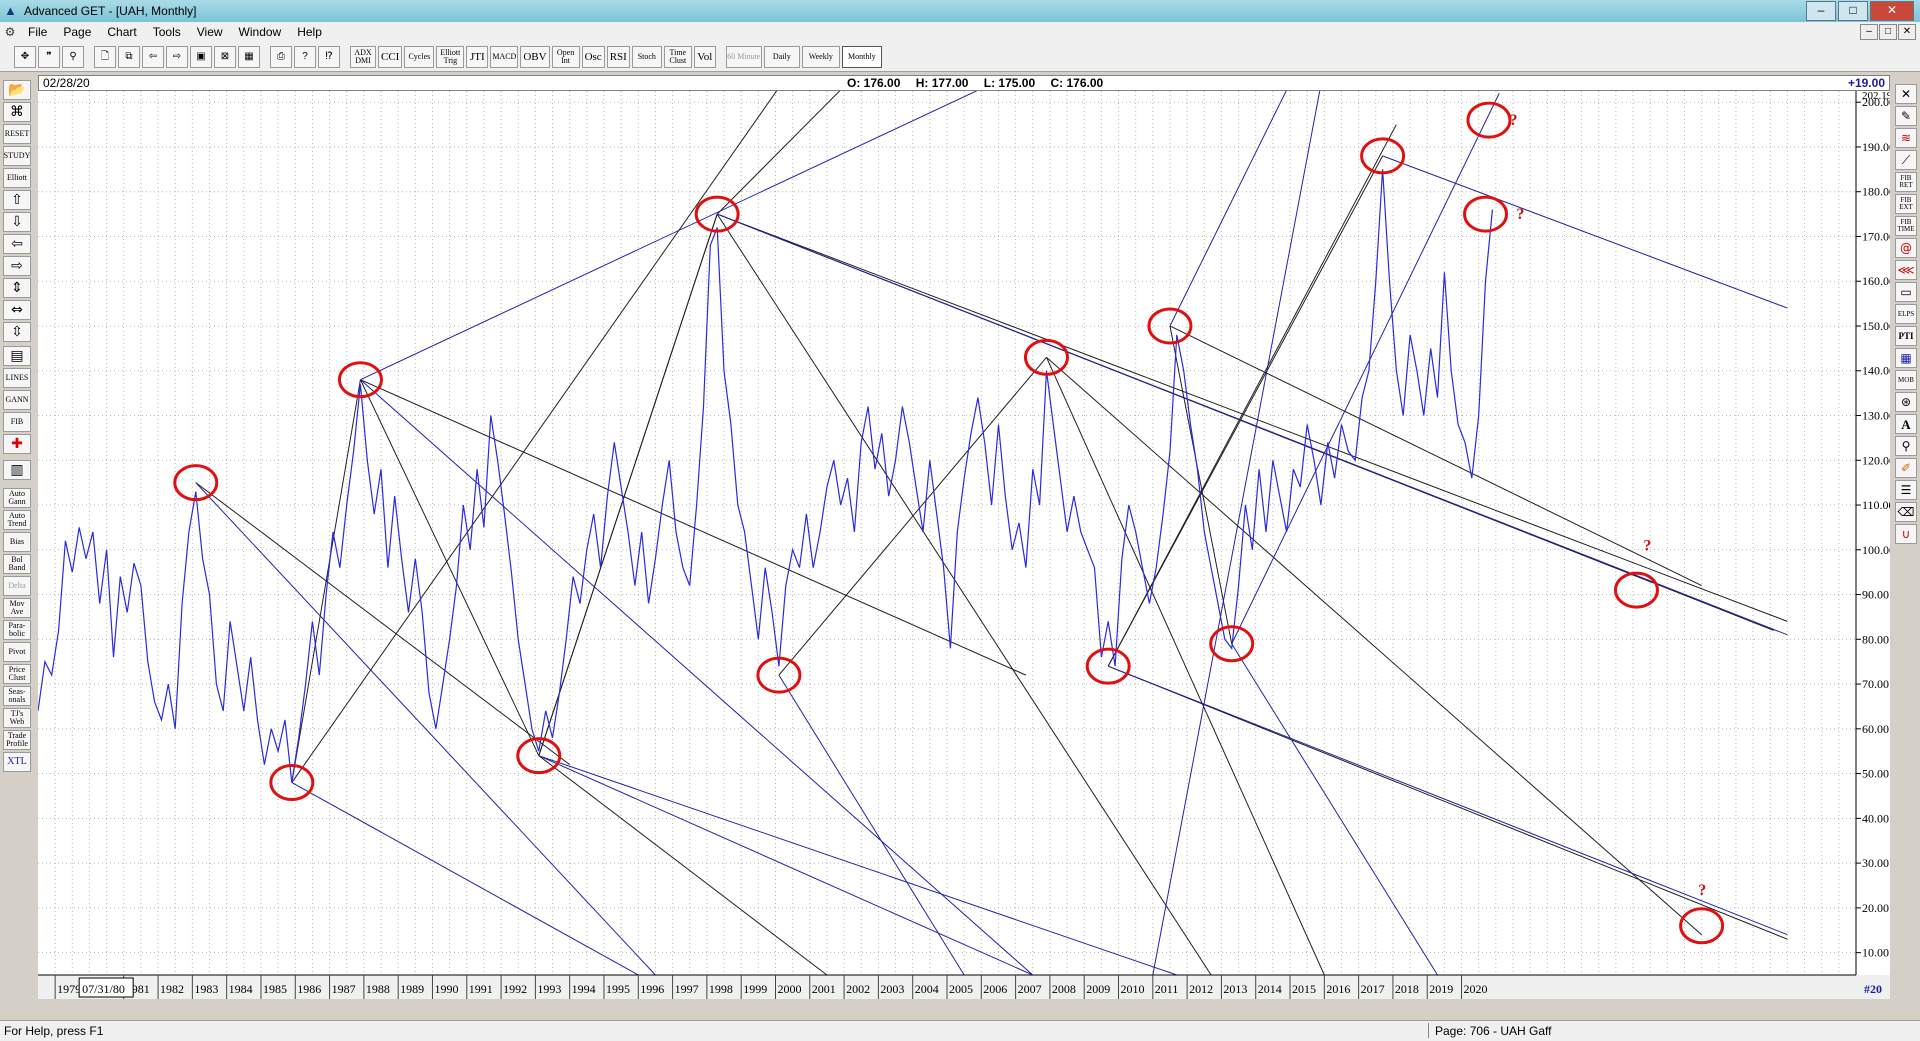  I want to click on study-jti-button: JTI, so click(477, 56).